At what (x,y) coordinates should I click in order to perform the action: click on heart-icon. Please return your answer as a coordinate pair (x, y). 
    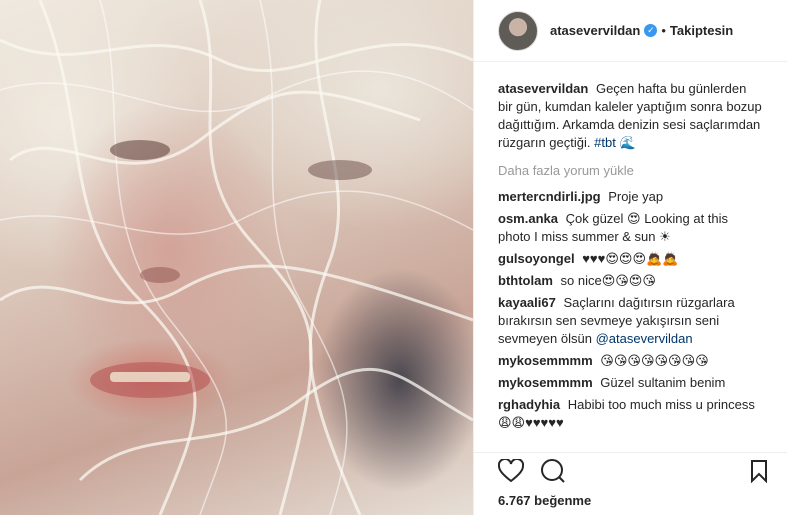
    Looking at the image, I should click on (511, 471).